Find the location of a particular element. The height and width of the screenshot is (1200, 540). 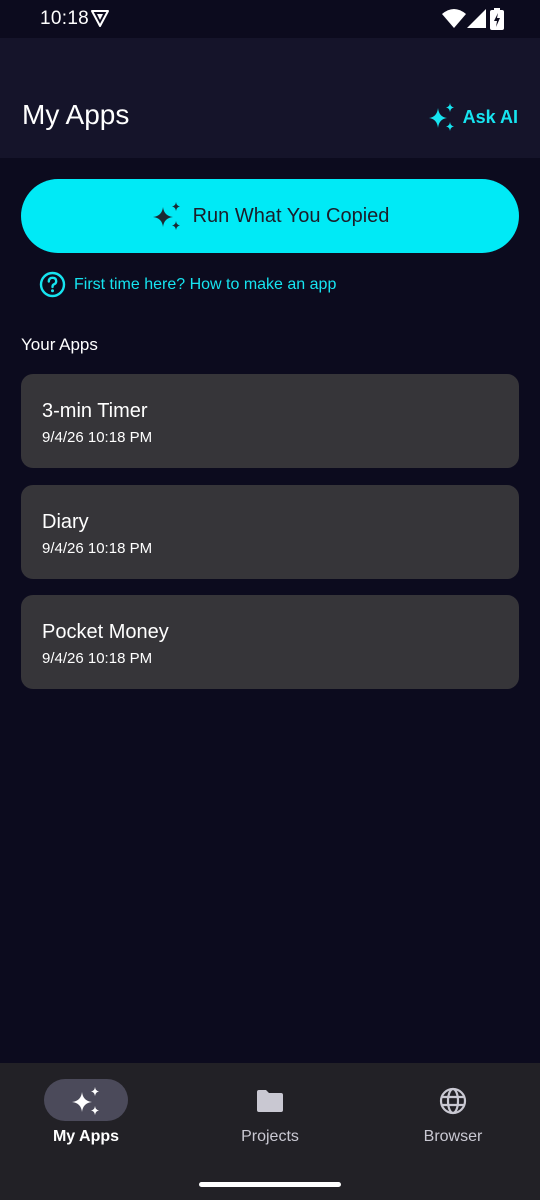

nav-label: My Apps is located at coordinates (86, 1136).